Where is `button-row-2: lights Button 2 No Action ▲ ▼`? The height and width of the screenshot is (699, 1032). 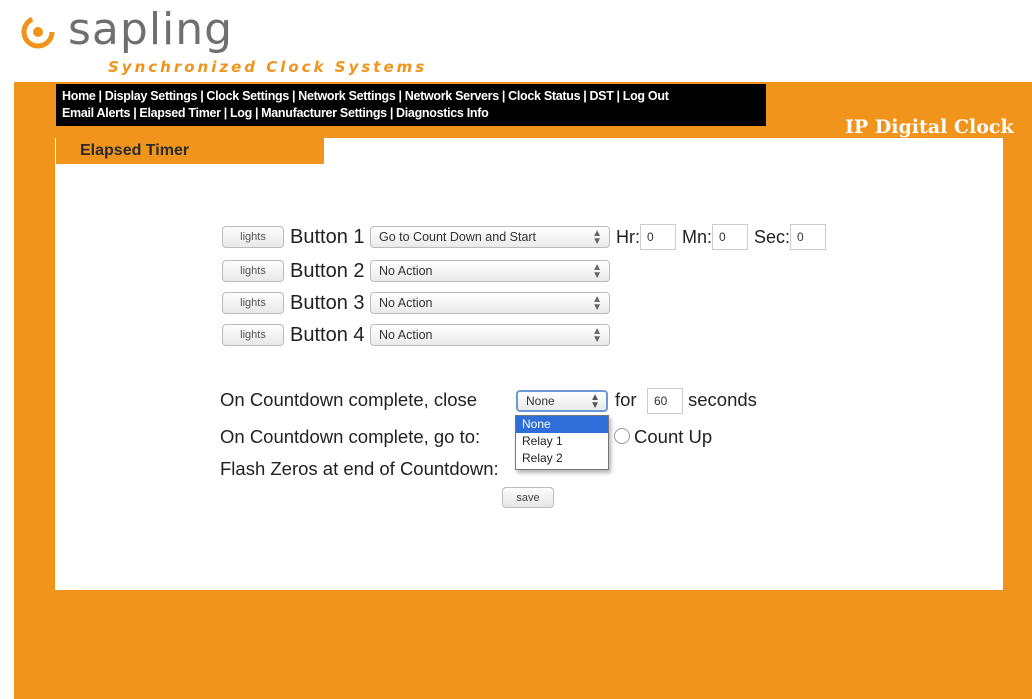
button-row-2: lights Button 2 No Action ▲ ▼ is located at coordinates (416, 271).